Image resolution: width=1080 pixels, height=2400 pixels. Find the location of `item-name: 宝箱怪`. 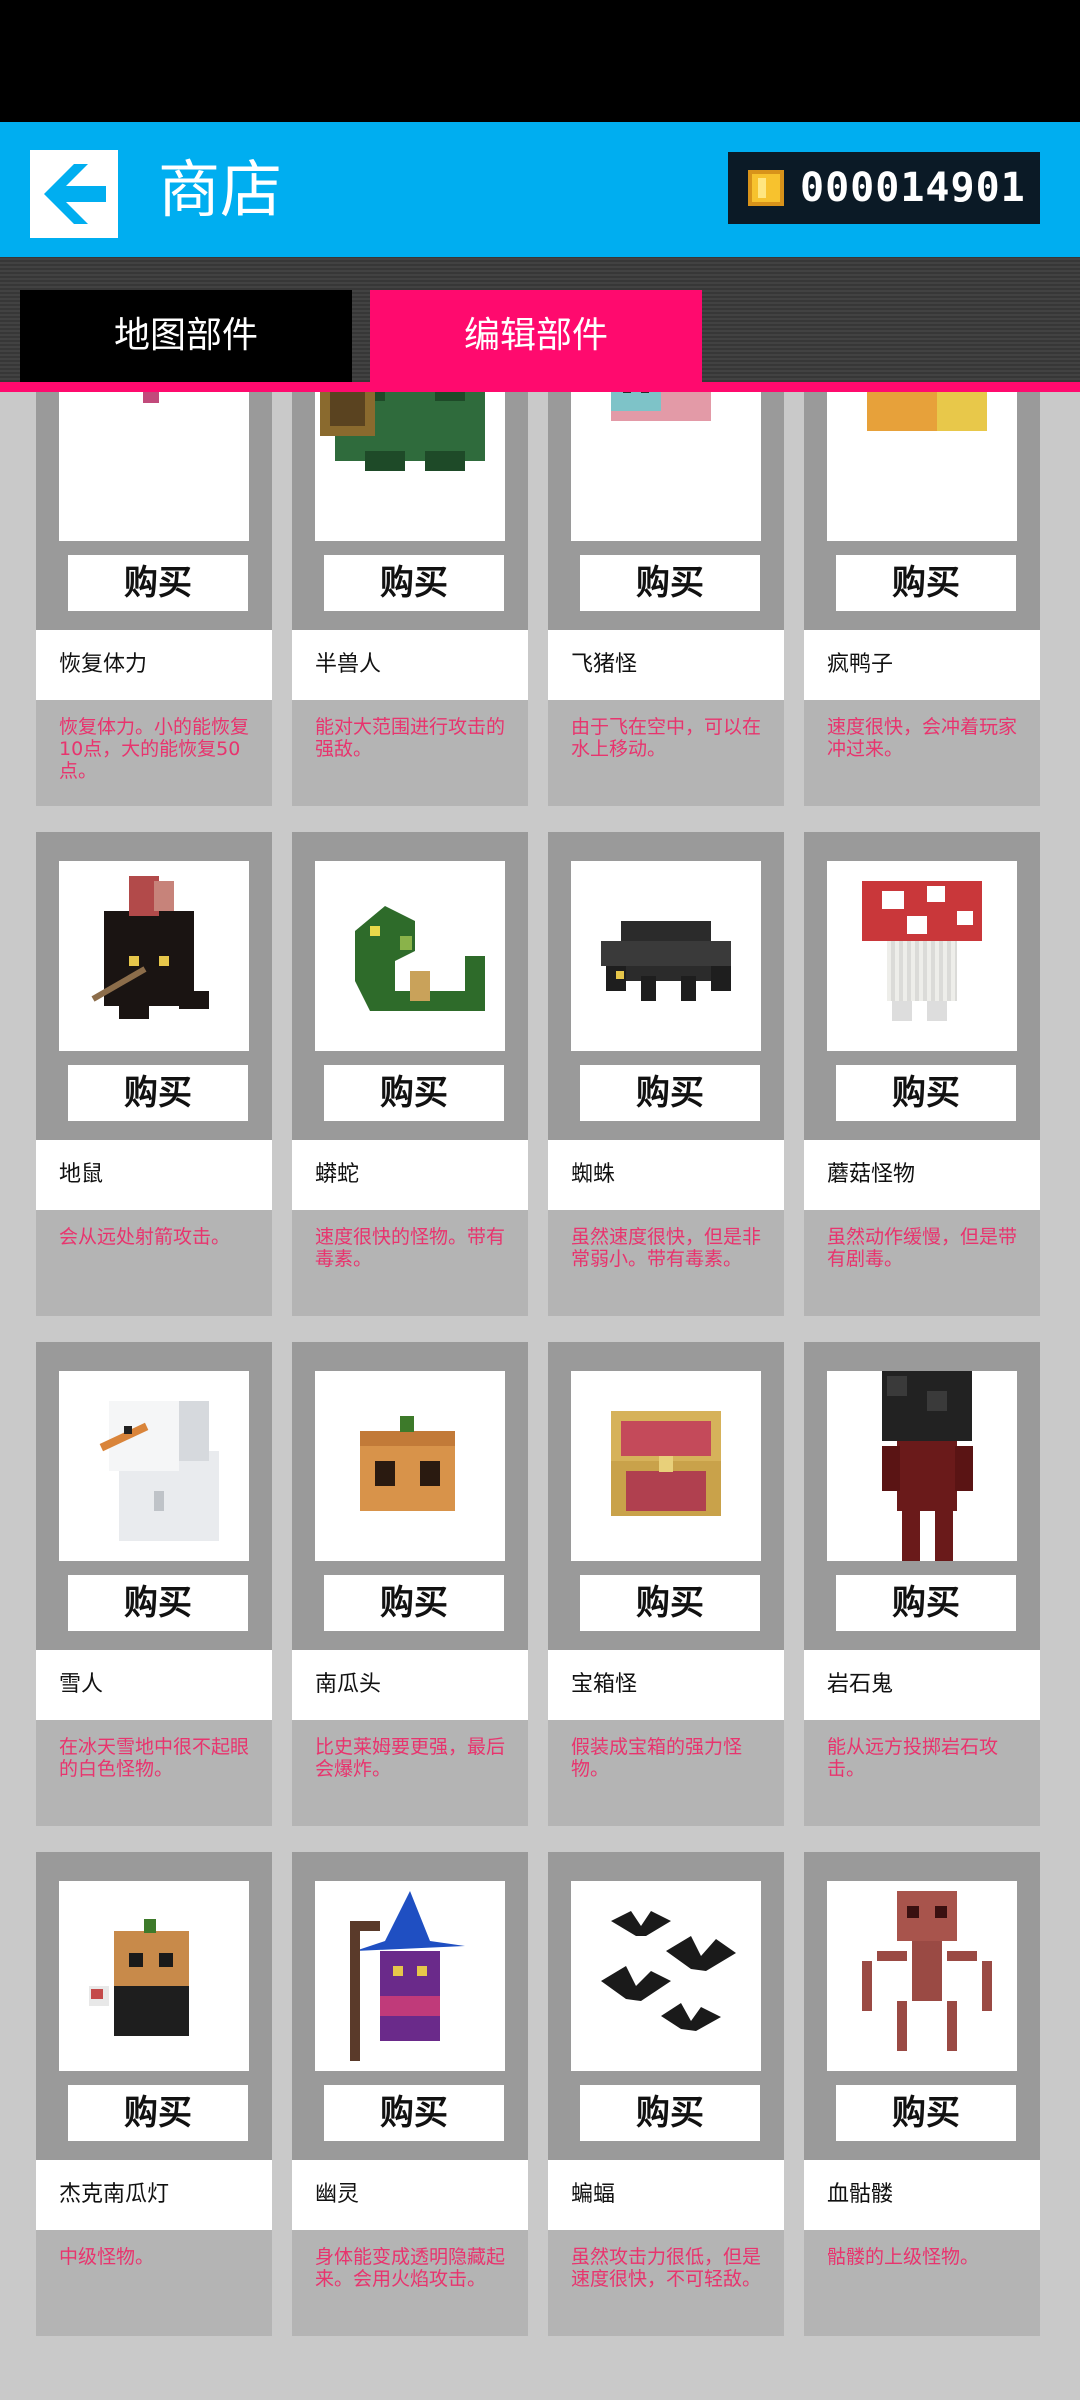

item-name: 宝箱怪 is located at coordinates (666, 1685).